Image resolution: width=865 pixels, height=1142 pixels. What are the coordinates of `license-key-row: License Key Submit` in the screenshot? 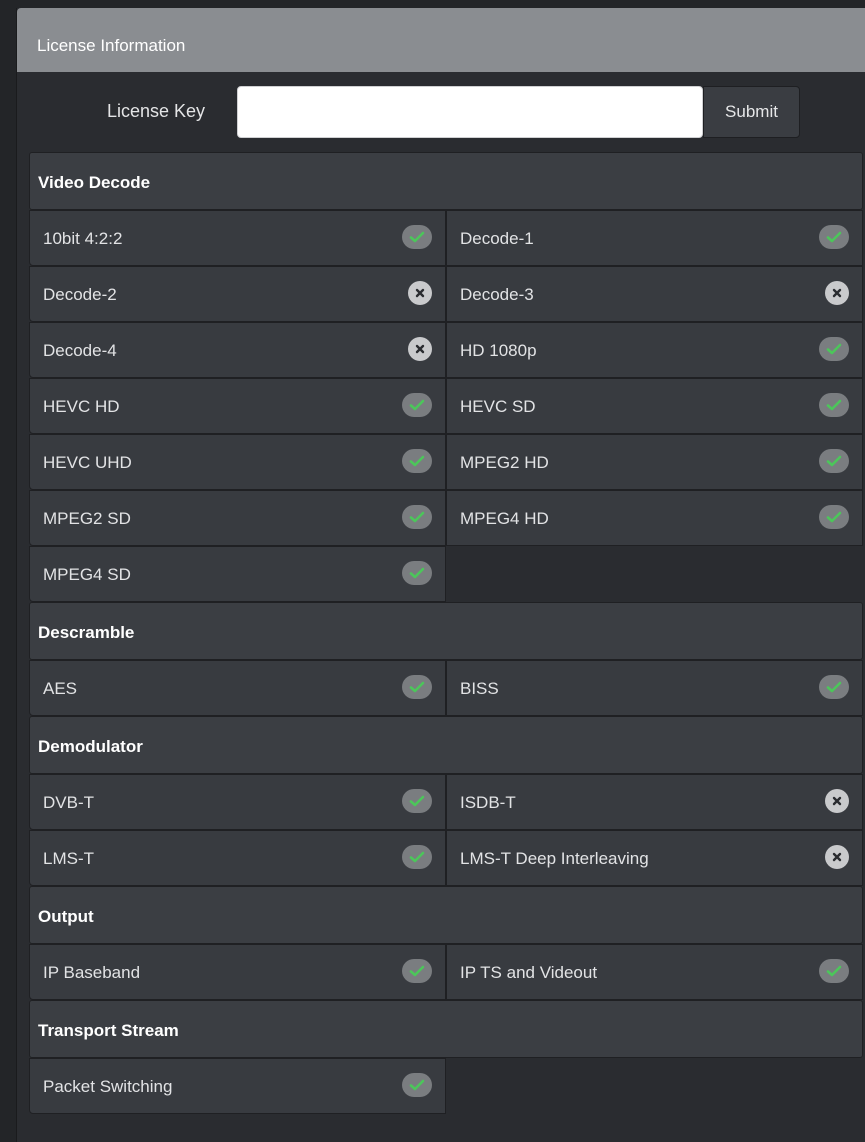 It's located at (441, 111).